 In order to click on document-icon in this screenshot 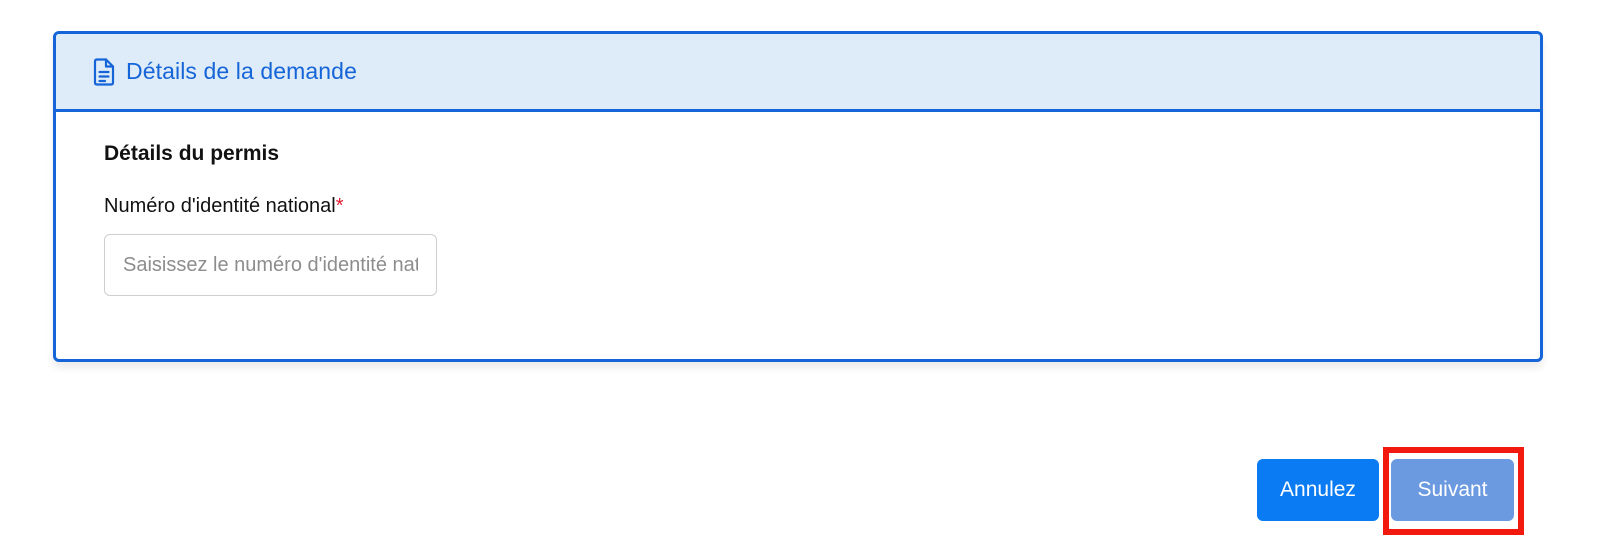, I will do `click(104, 71)`.